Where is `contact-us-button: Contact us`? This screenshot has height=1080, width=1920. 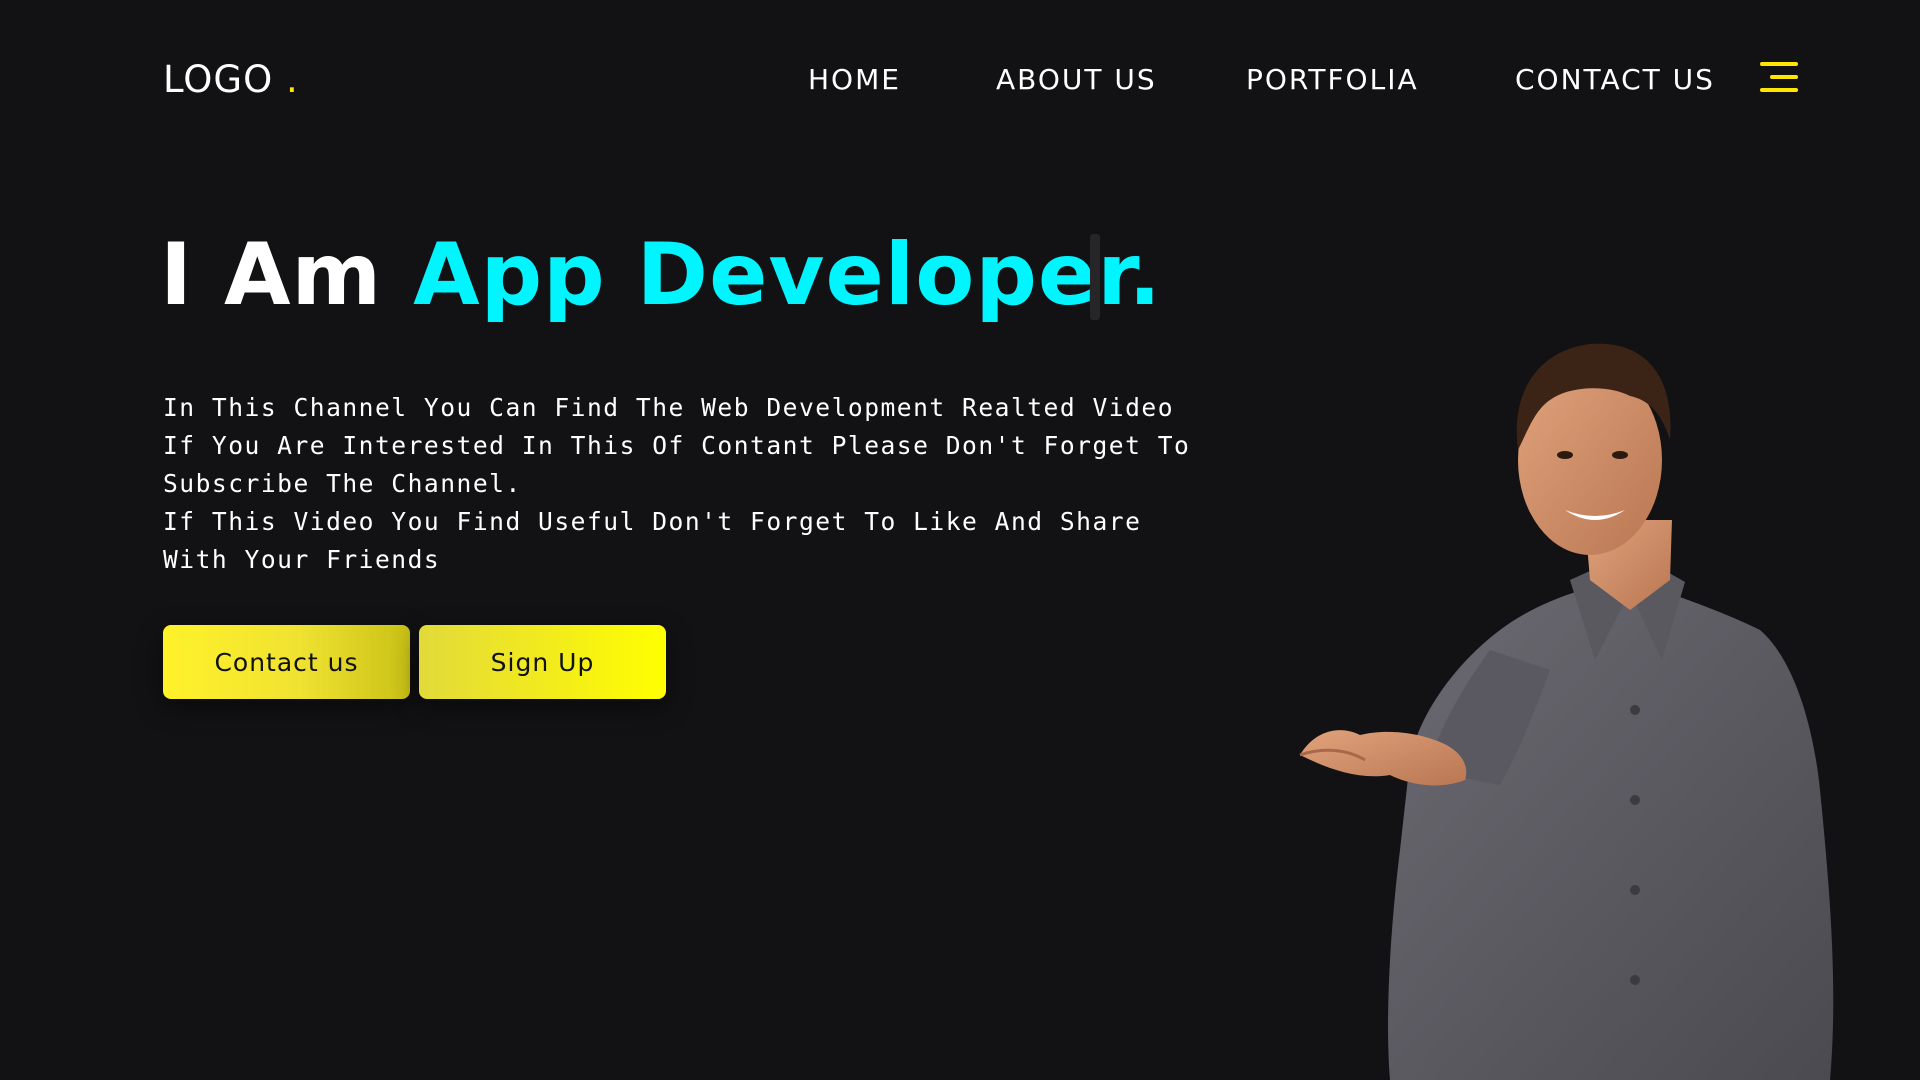 contact-us-button: Contact us is located at coordinates (286, 662).